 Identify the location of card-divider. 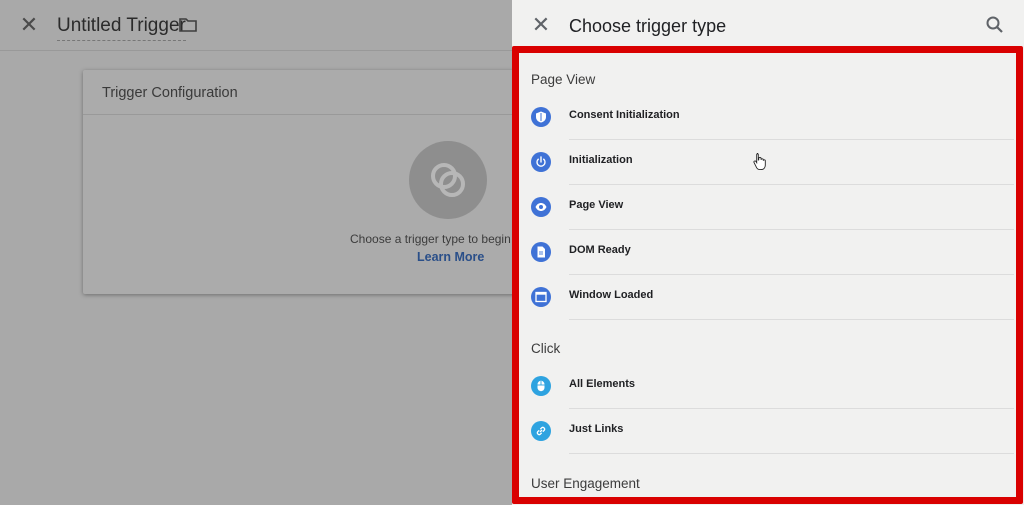
(303, 114).